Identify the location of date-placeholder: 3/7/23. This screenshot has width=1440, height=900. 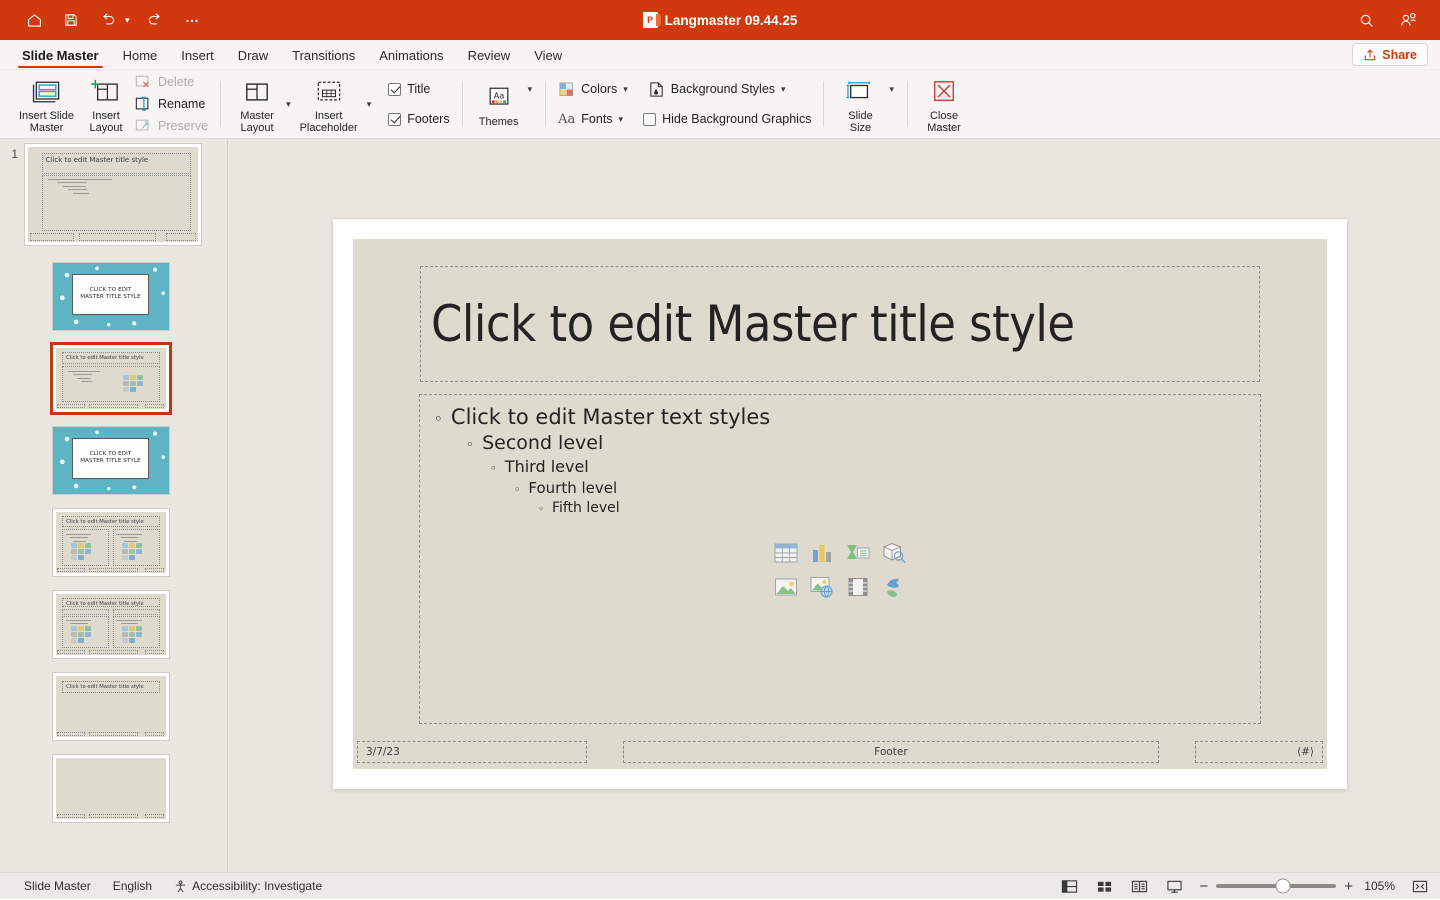
(472, 752).